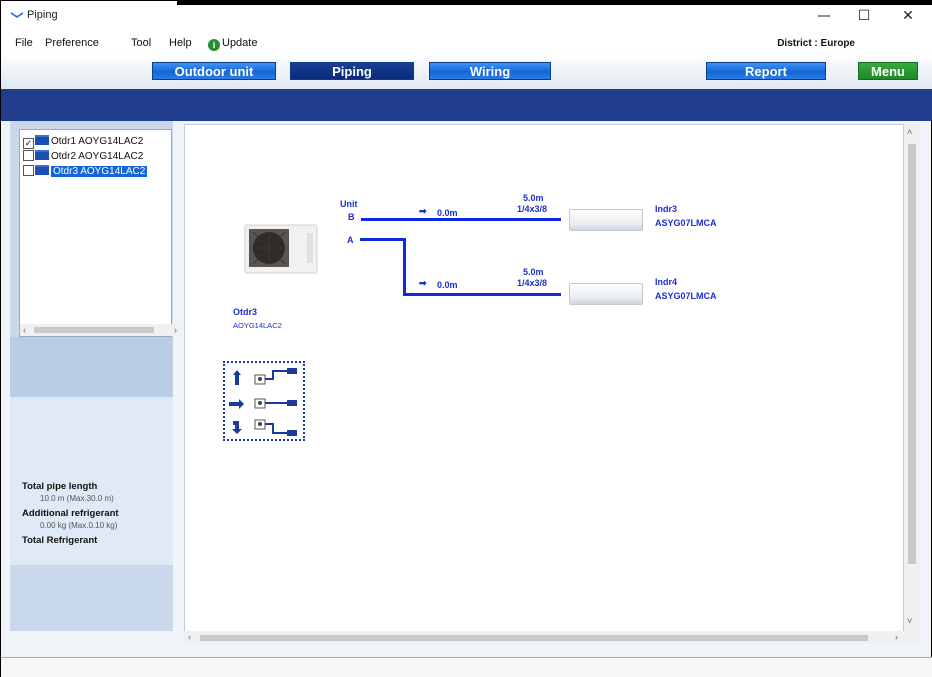 This screenshot has height=677, width=932. Describe the element at coordinates (824, 16) in the screenshot. I see `minimize-button: —` at that location.